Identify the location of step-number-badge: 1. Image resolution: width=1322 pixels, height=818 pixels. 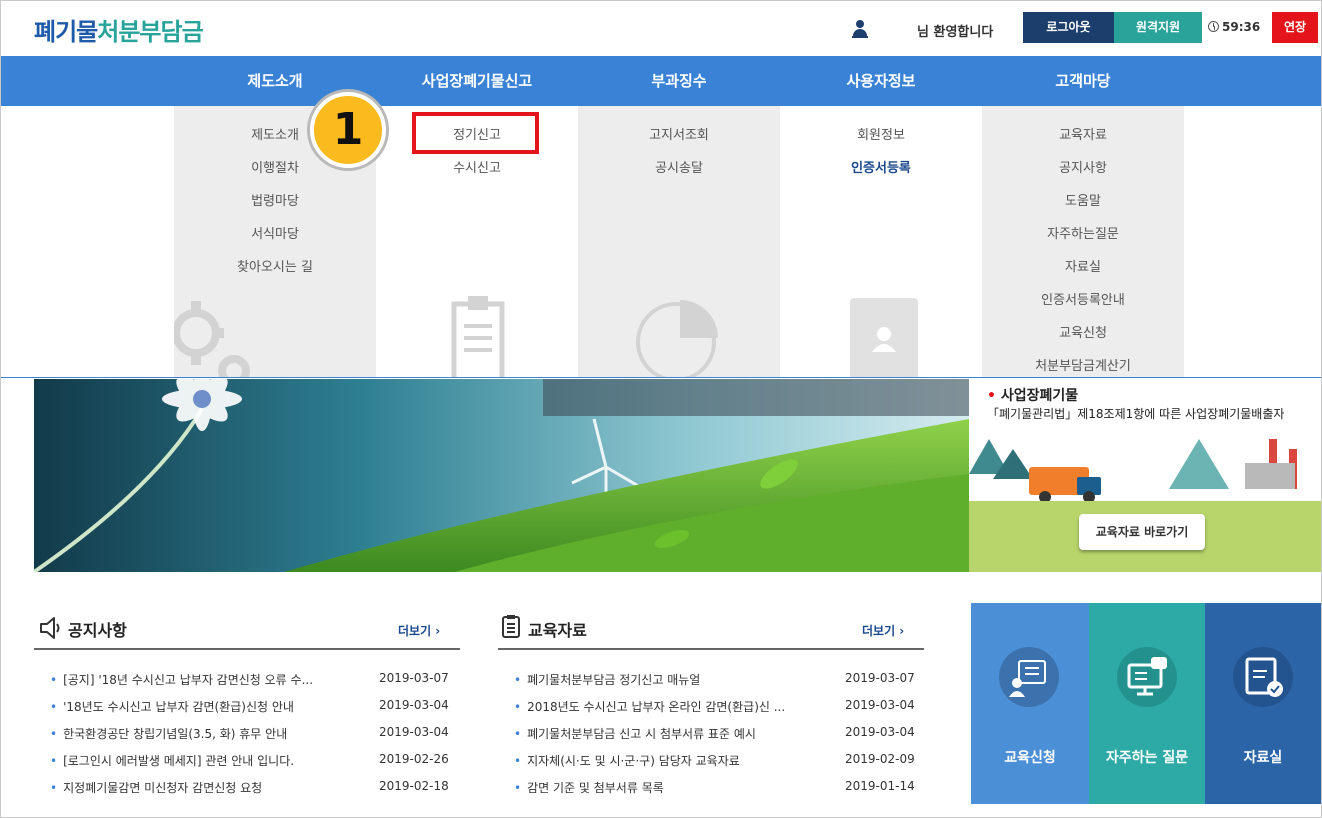
(348, 130).